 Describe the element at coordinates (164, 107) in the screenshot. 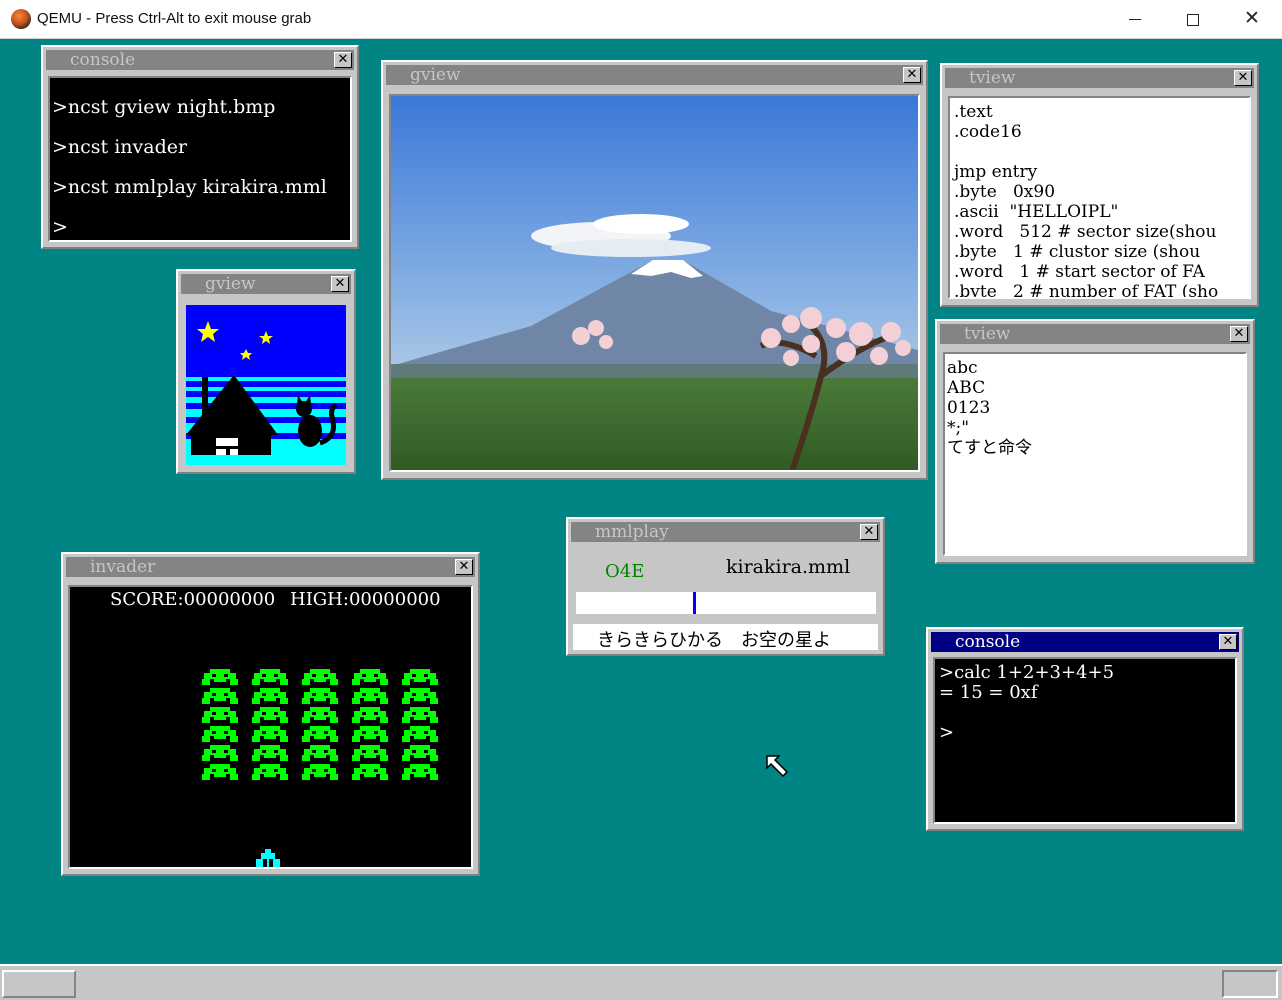

I see `console-line: >ncst gview night.bmp` at that location.